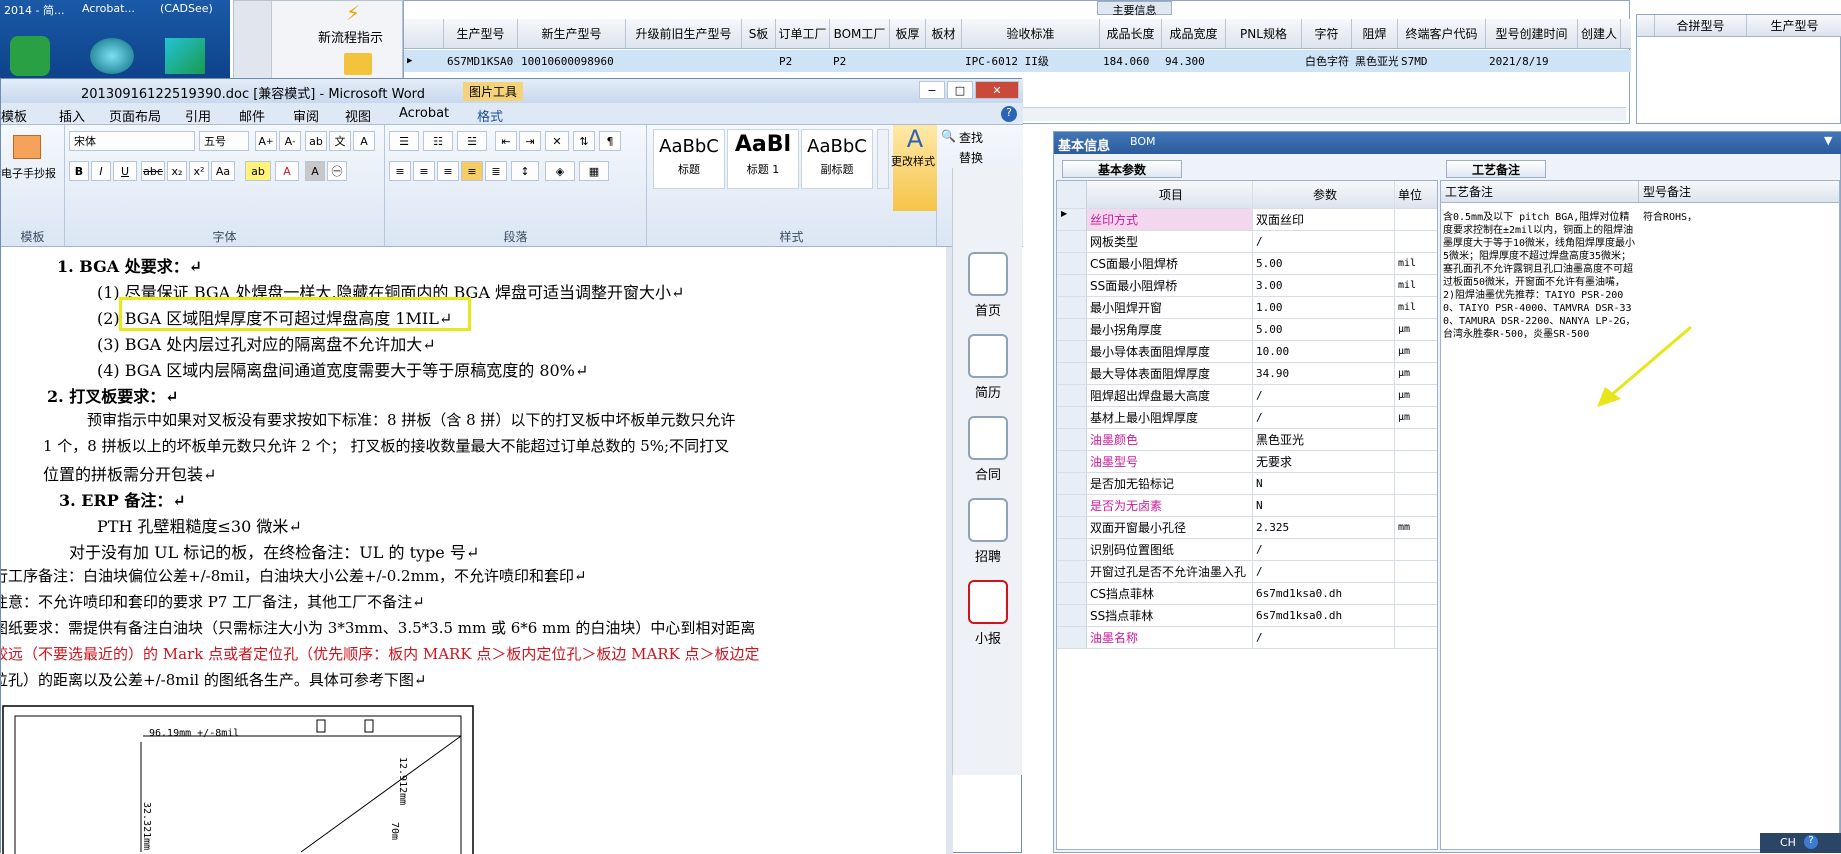  What do you see at coordinates (525, 171) in the screenshot?
I see `line-spacing-icon: ↕` at bounding box center [525, 171].